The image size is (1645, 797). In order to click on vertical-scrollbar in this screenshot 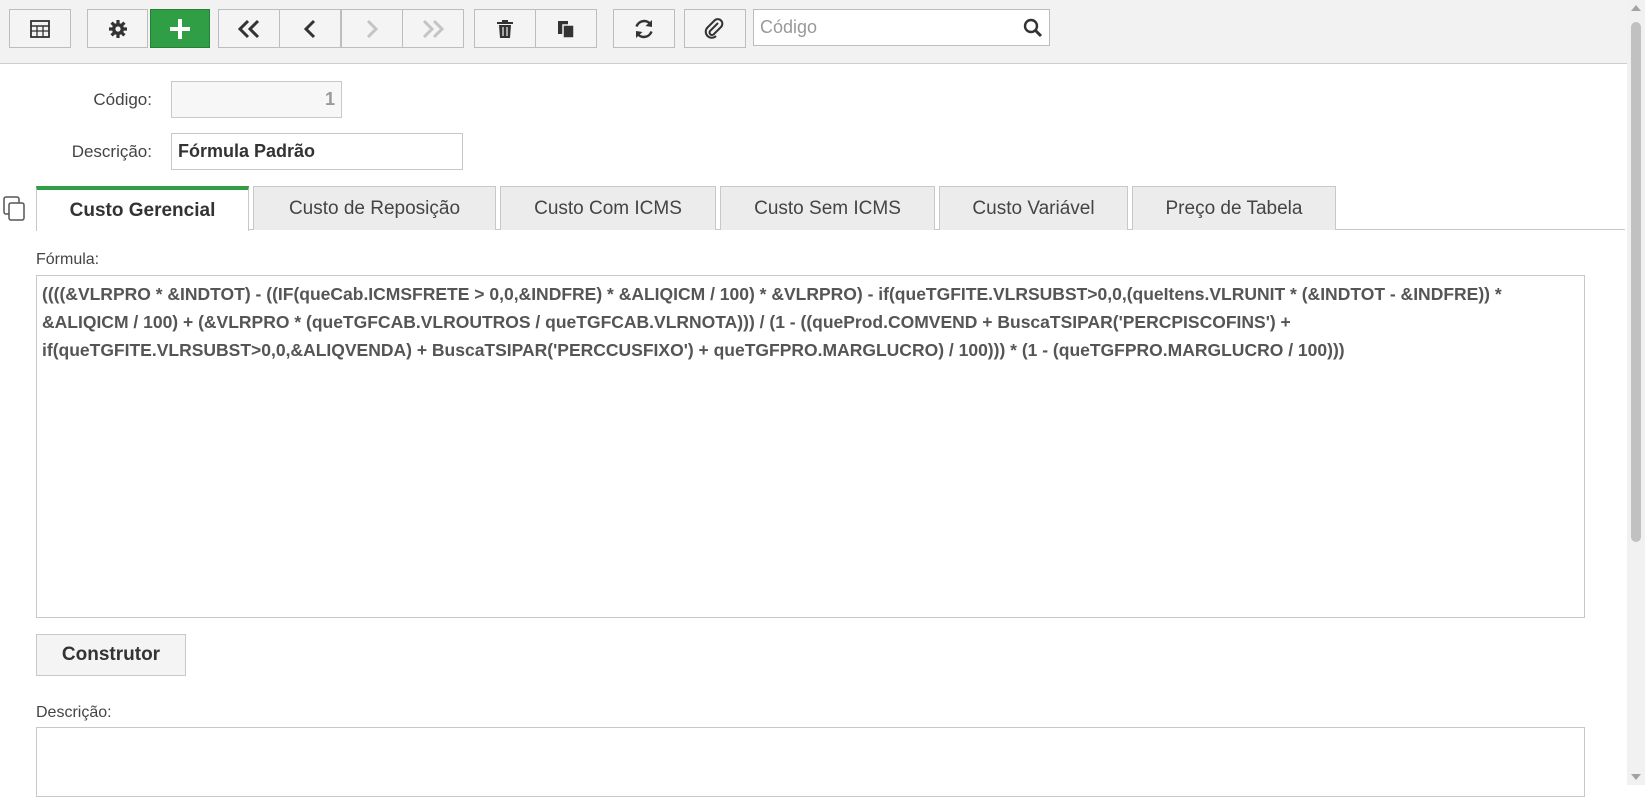, I will do `click(1636, 392)`.